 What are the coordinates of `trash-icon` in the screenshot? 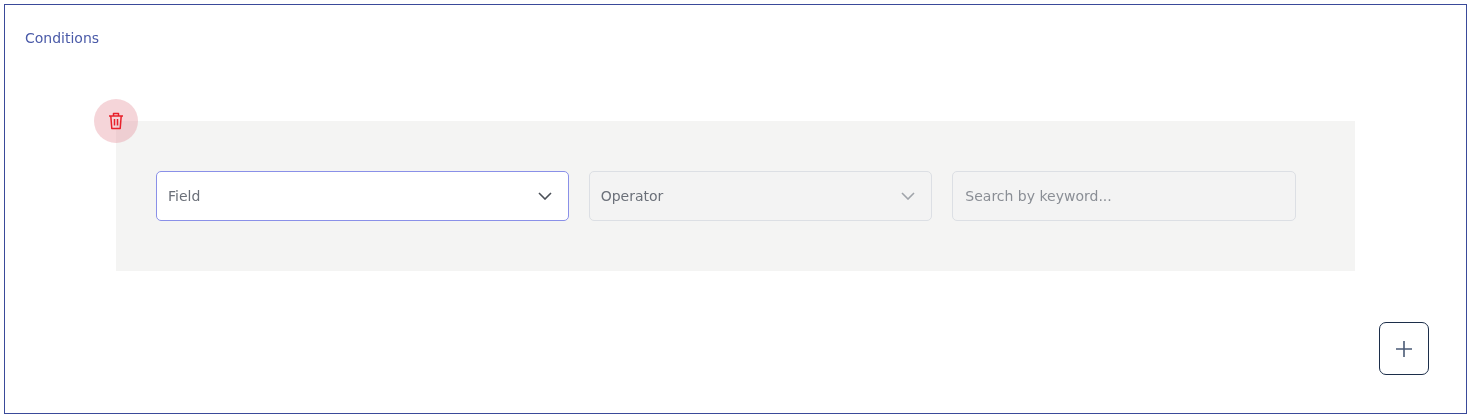 It's located at (116, 121).